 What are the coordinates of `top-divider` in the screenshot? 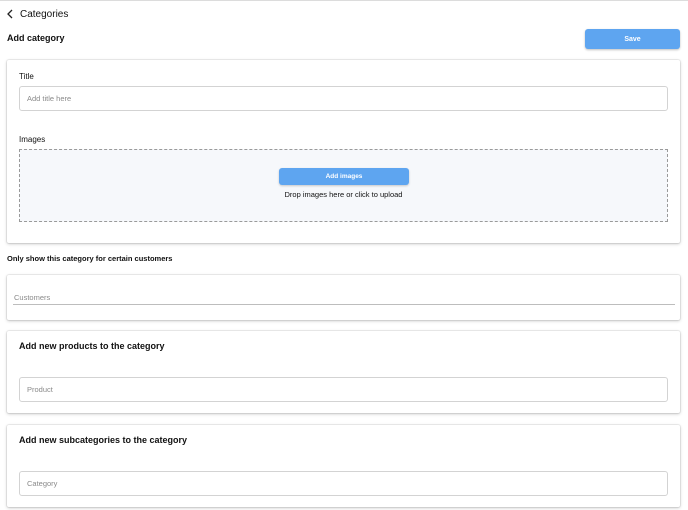 It's located at (344, 0).